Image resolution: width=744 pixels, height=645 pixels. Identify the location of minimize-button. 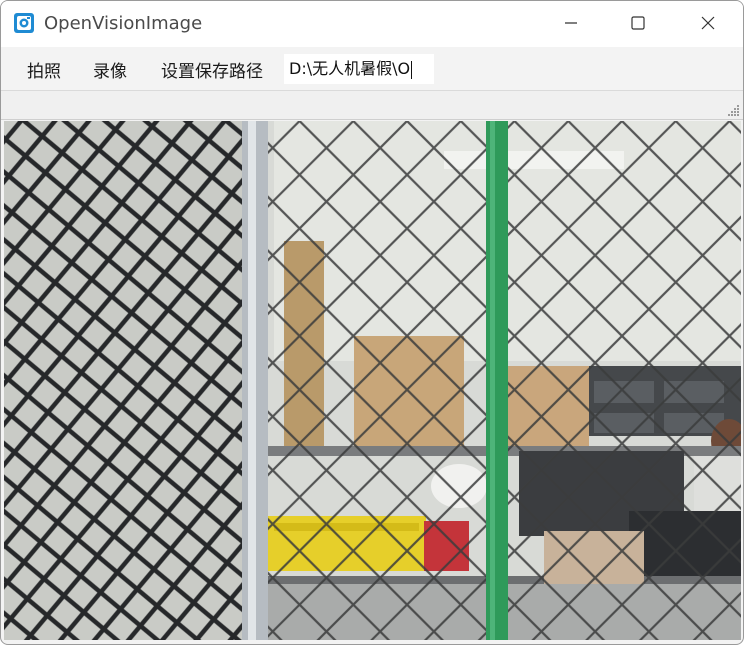
(571, 24).